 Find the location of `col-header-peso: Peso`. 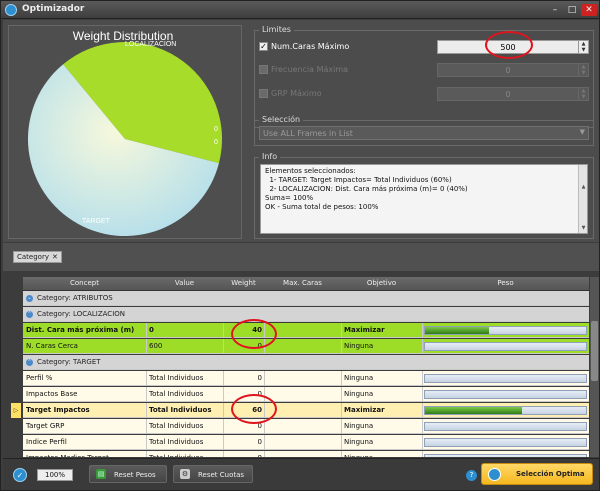

col-header-peso: Peso is located at coordinates (505, 283).